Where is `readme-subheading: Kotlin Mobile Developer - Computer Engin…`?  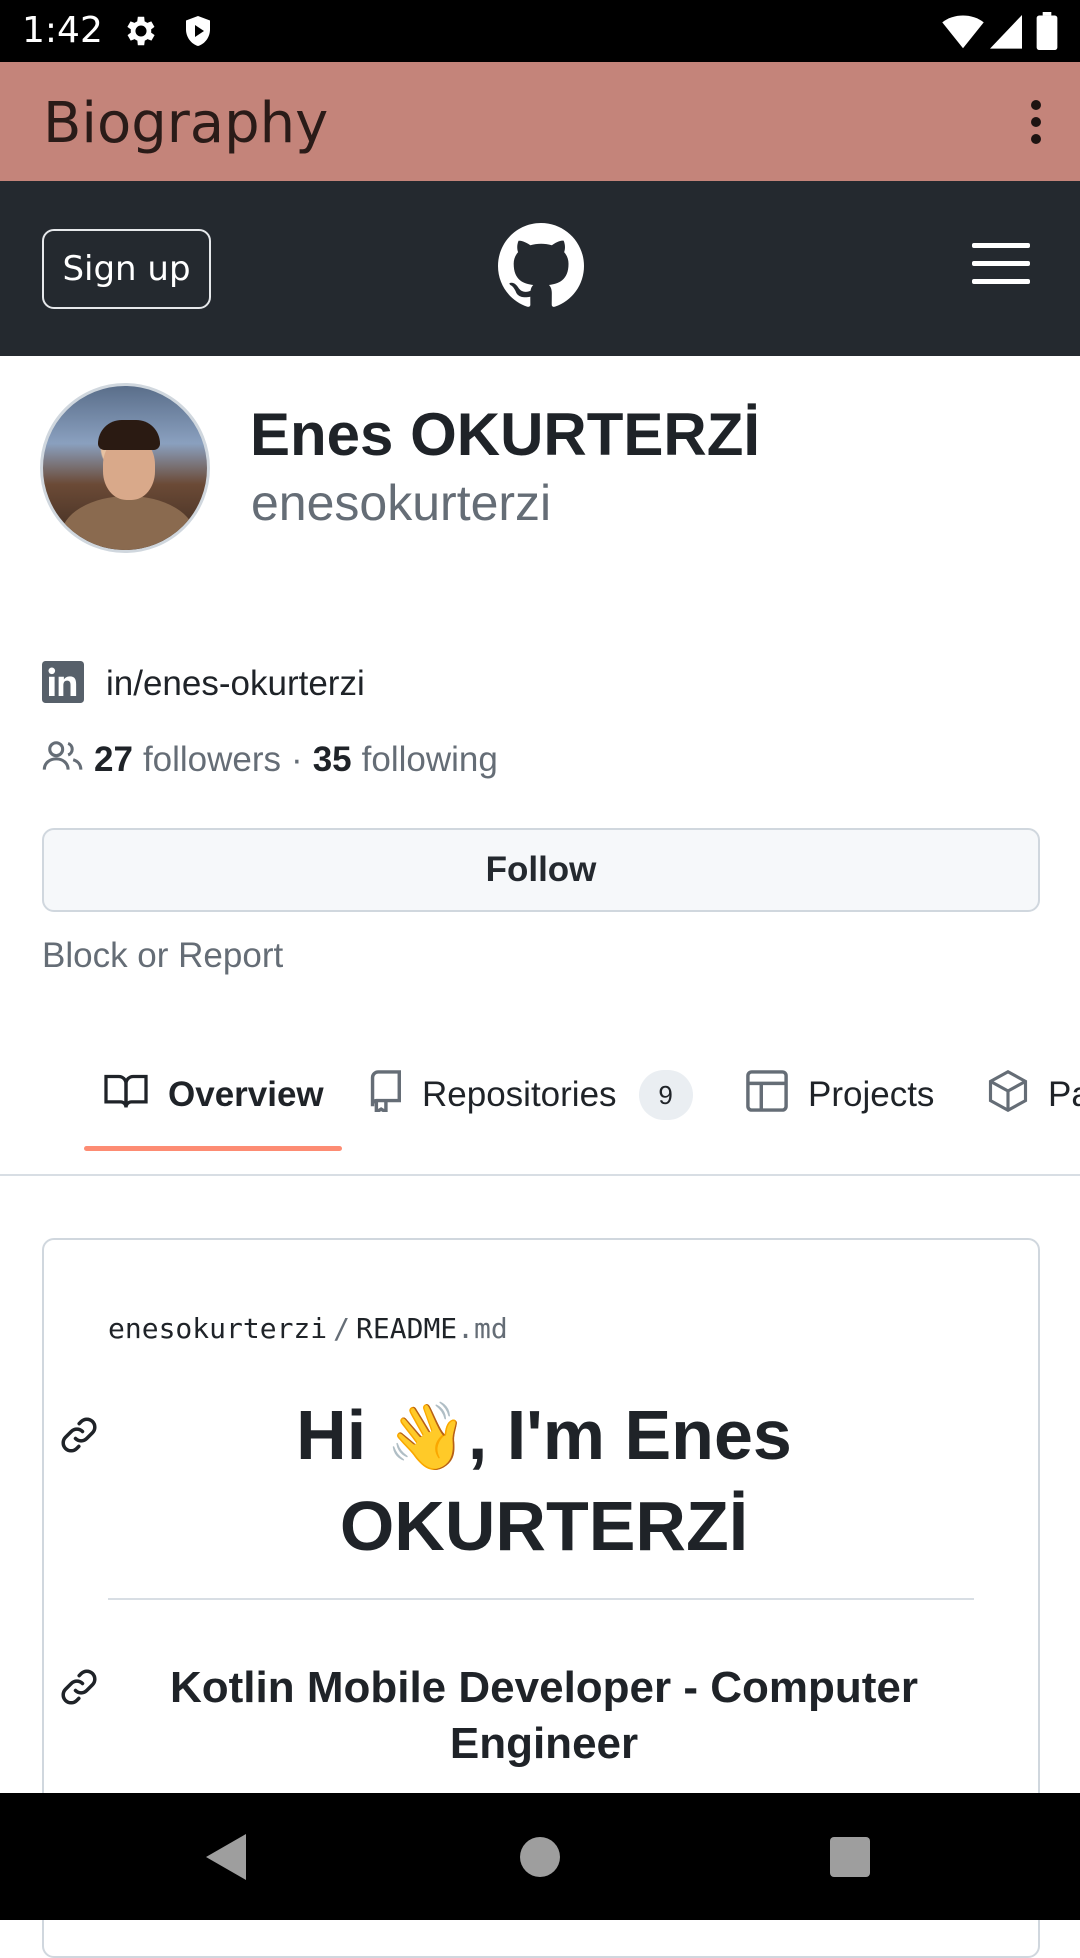
readme-subheading: Kotlin Mobile Developer - Computer Engin… is located at coordinates (544, 1716).